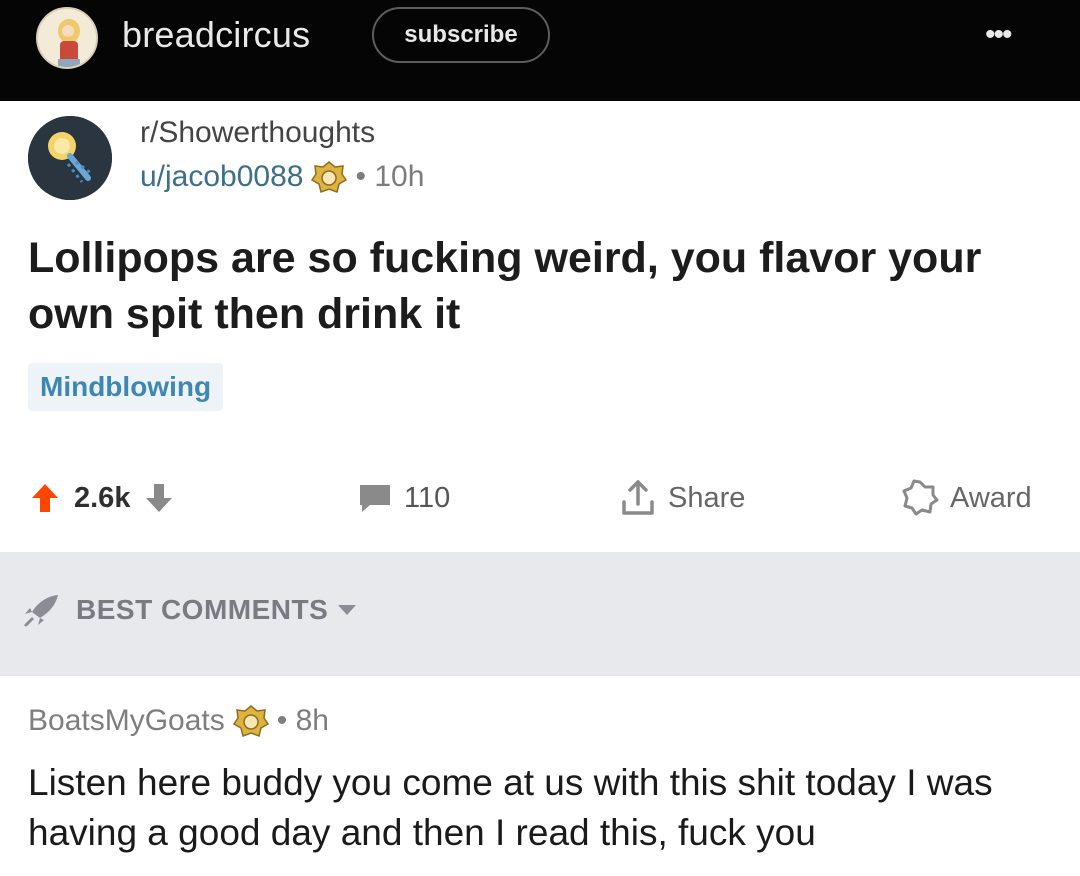 This screenshot has width=1080, height=876. I want to click on chevron-down-icon, so click(347, 610).